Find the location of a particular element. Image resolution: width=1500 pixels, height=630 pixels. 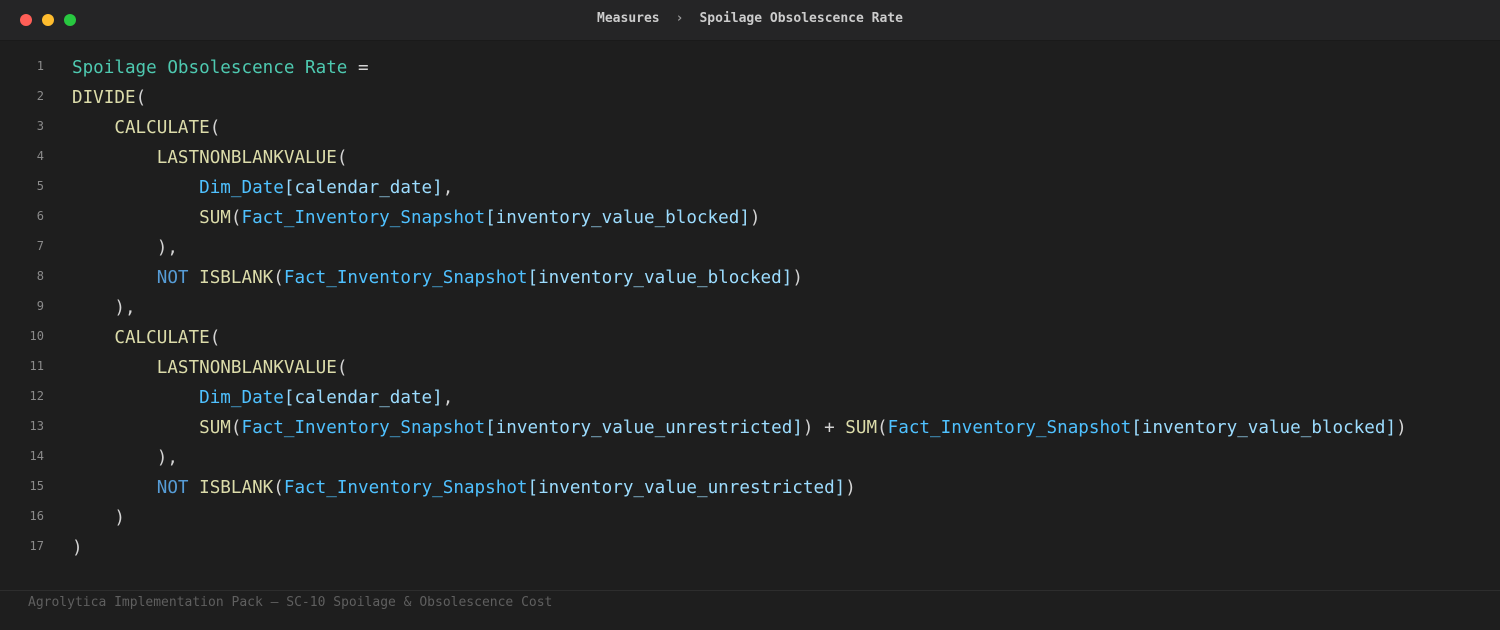

line-number: 13 is located at coordinates (36, 426).